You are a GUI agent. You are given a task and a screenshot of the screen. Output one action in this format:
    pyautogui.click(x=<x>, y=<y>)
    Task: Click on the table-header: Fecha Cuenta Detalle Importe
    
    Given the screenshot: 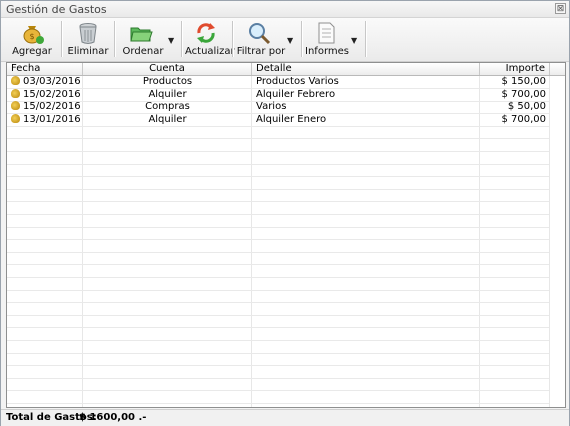 What is the action you would take?
    pyautogui.click(x=286, y=69)
    